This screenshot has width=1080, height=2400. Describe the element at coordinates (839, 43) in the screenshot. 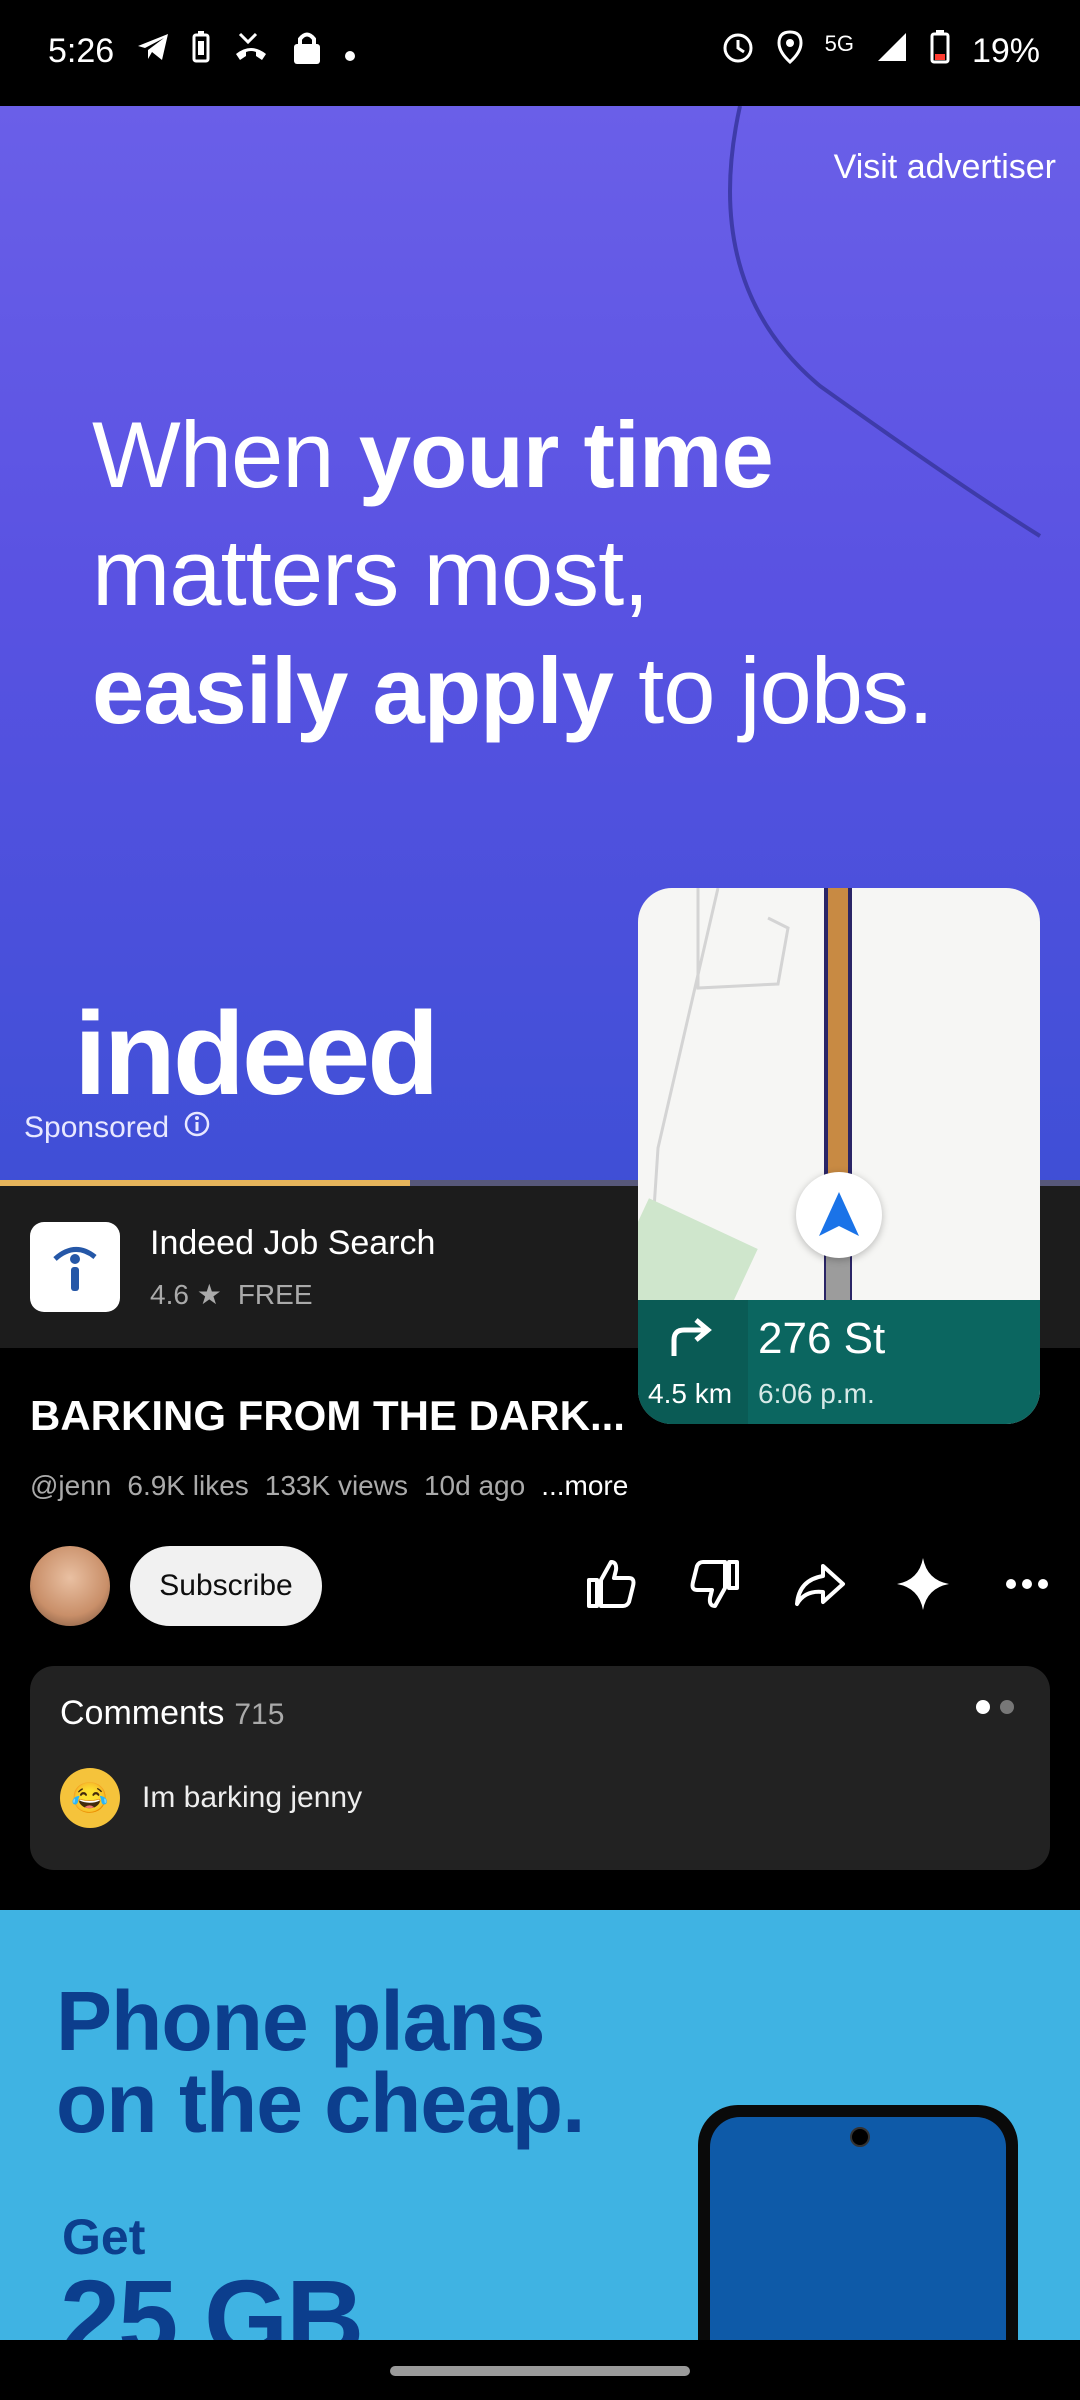

I see `network-type: 5G` at that location.